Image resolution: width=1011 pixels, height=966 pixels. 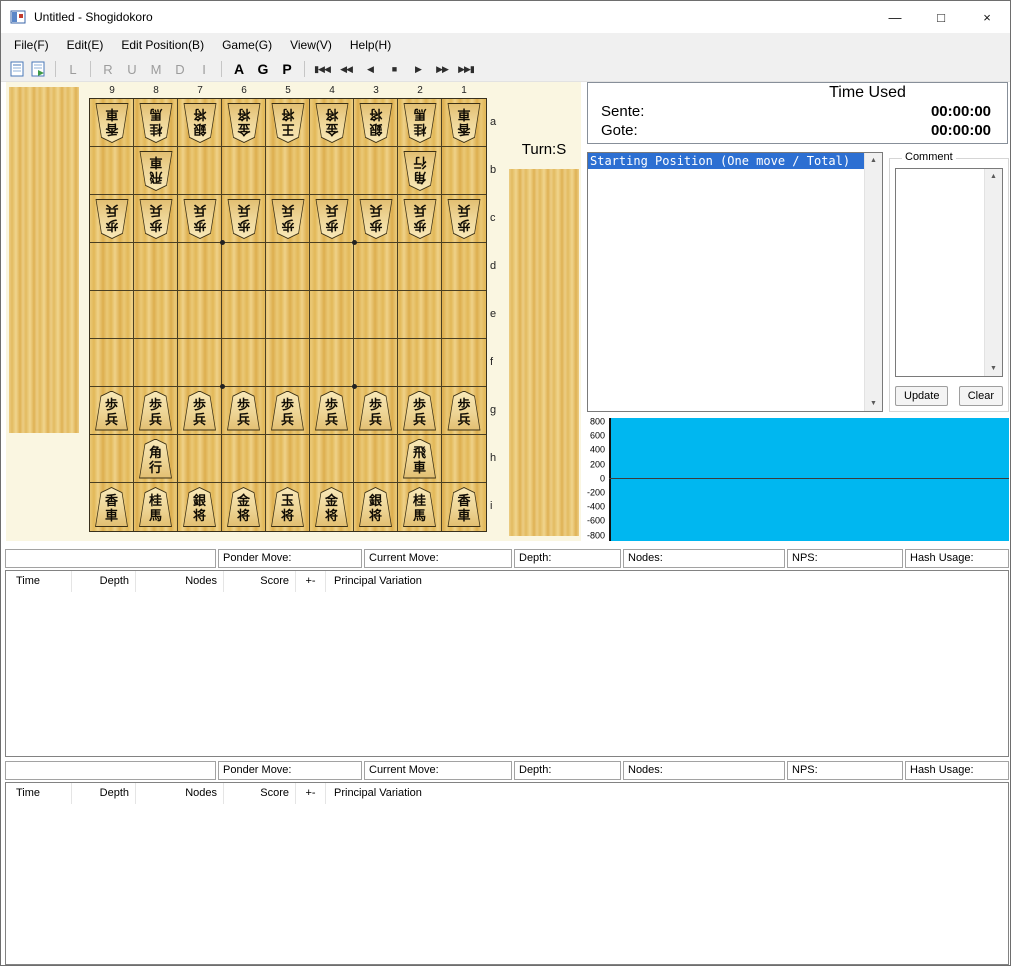 I want to click on step-forward-button: ▶, so click(x=418, y=69).